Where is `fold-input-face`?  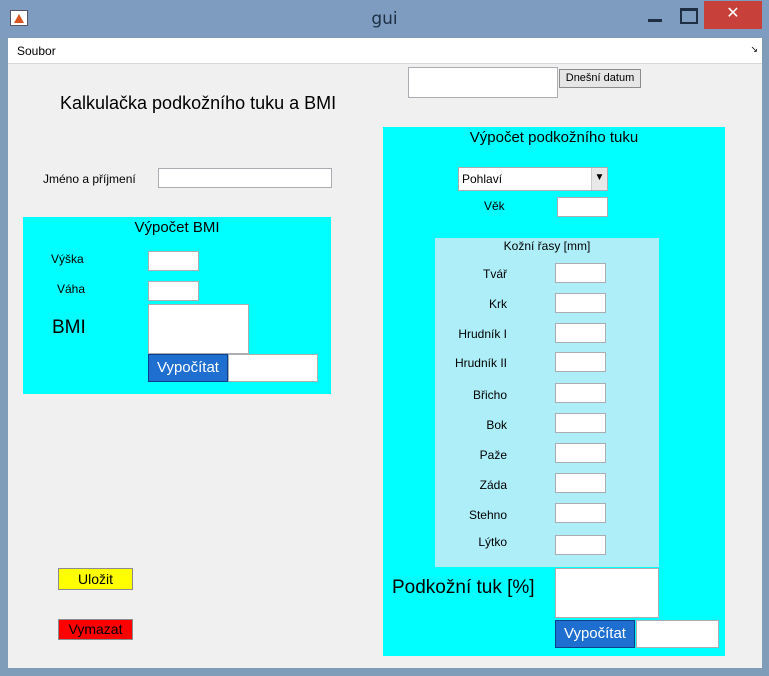
fold-input-face is located at coordinates (580, 273).